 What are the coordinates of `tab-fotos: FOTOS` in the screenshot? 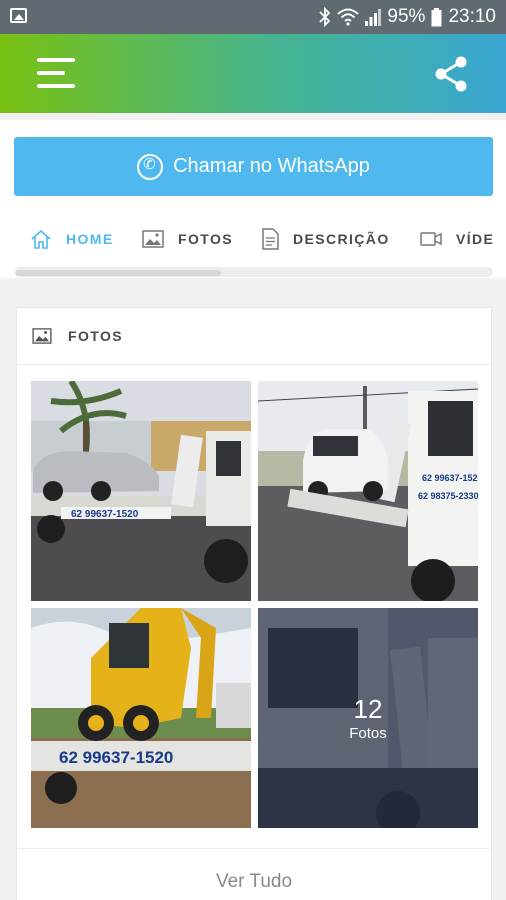 It's located at (187, 239).